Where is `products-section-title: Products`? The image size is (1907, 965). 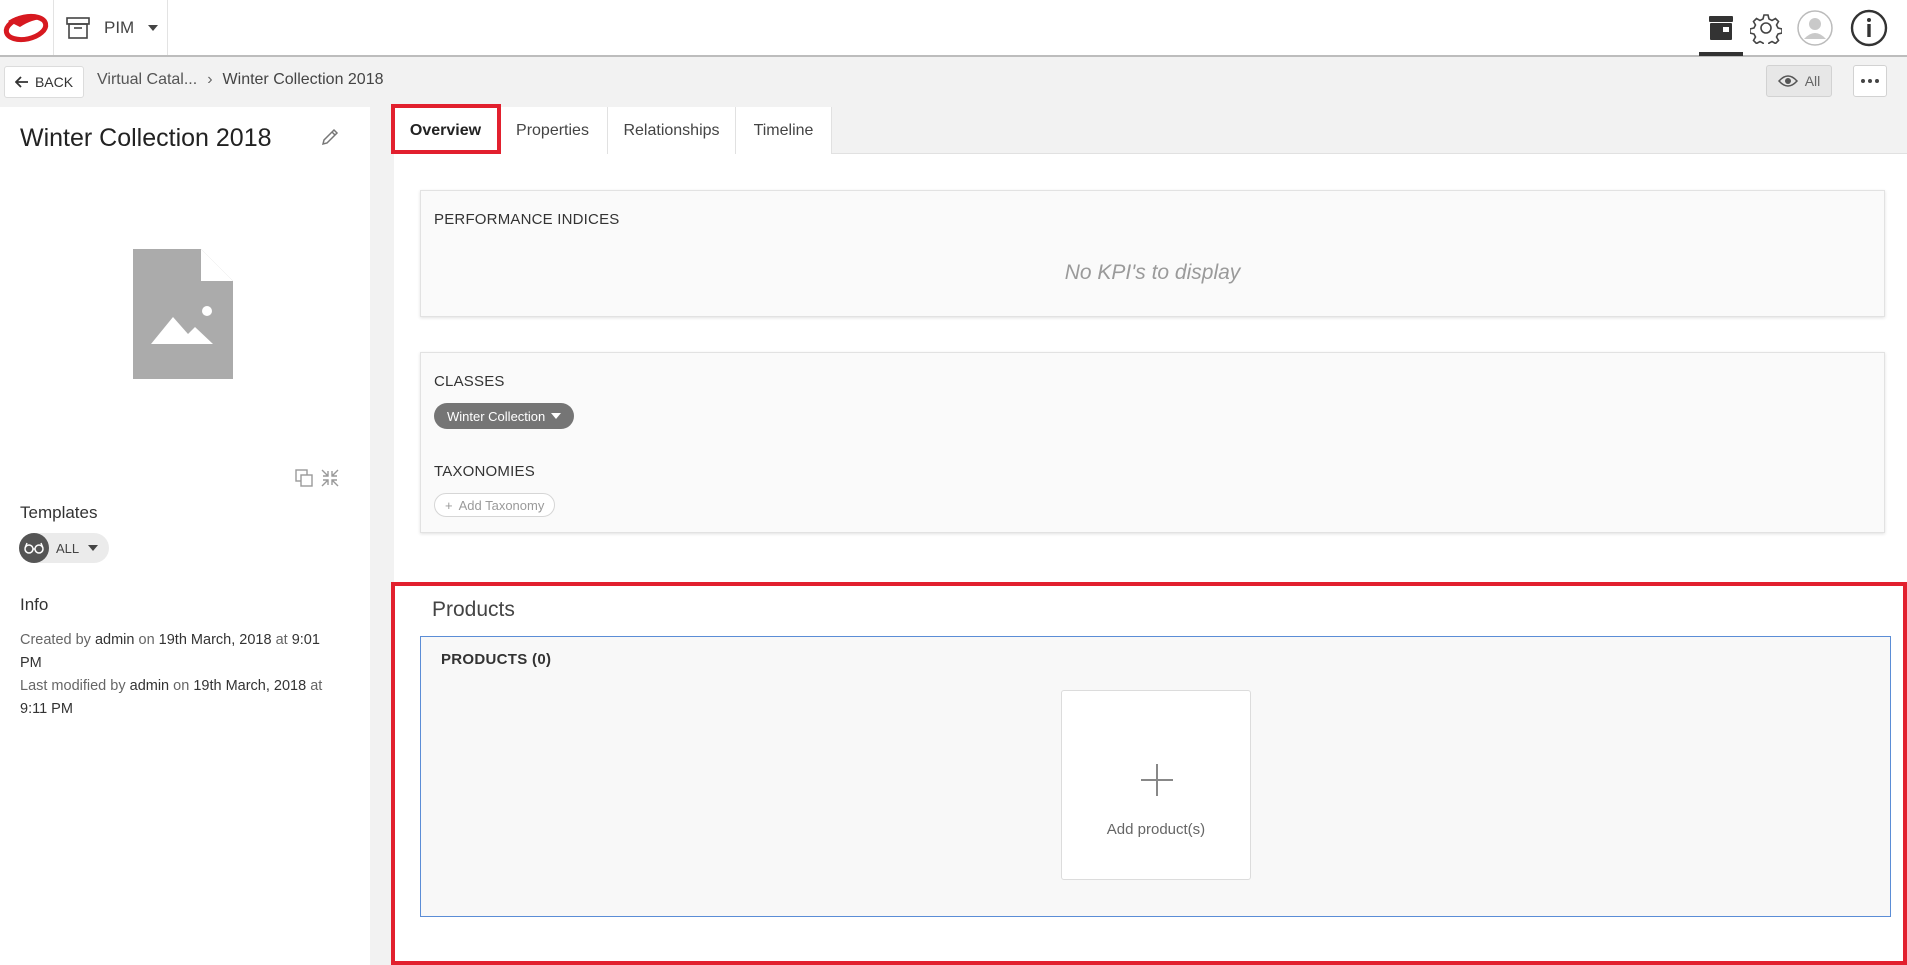 products-section-title: Products is located at coordinates (473, 609).